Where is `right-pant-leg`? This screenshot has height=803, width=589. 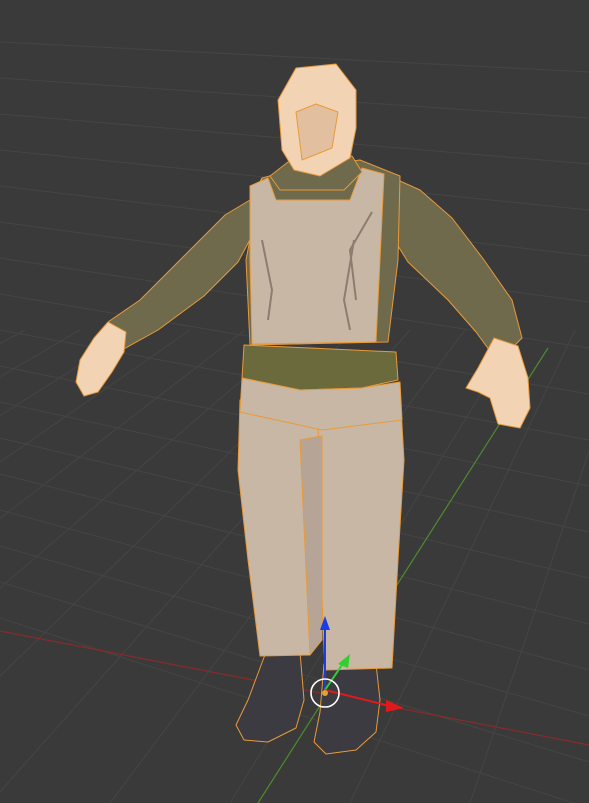 right-pant-leg is located at coordinates (361, 530).